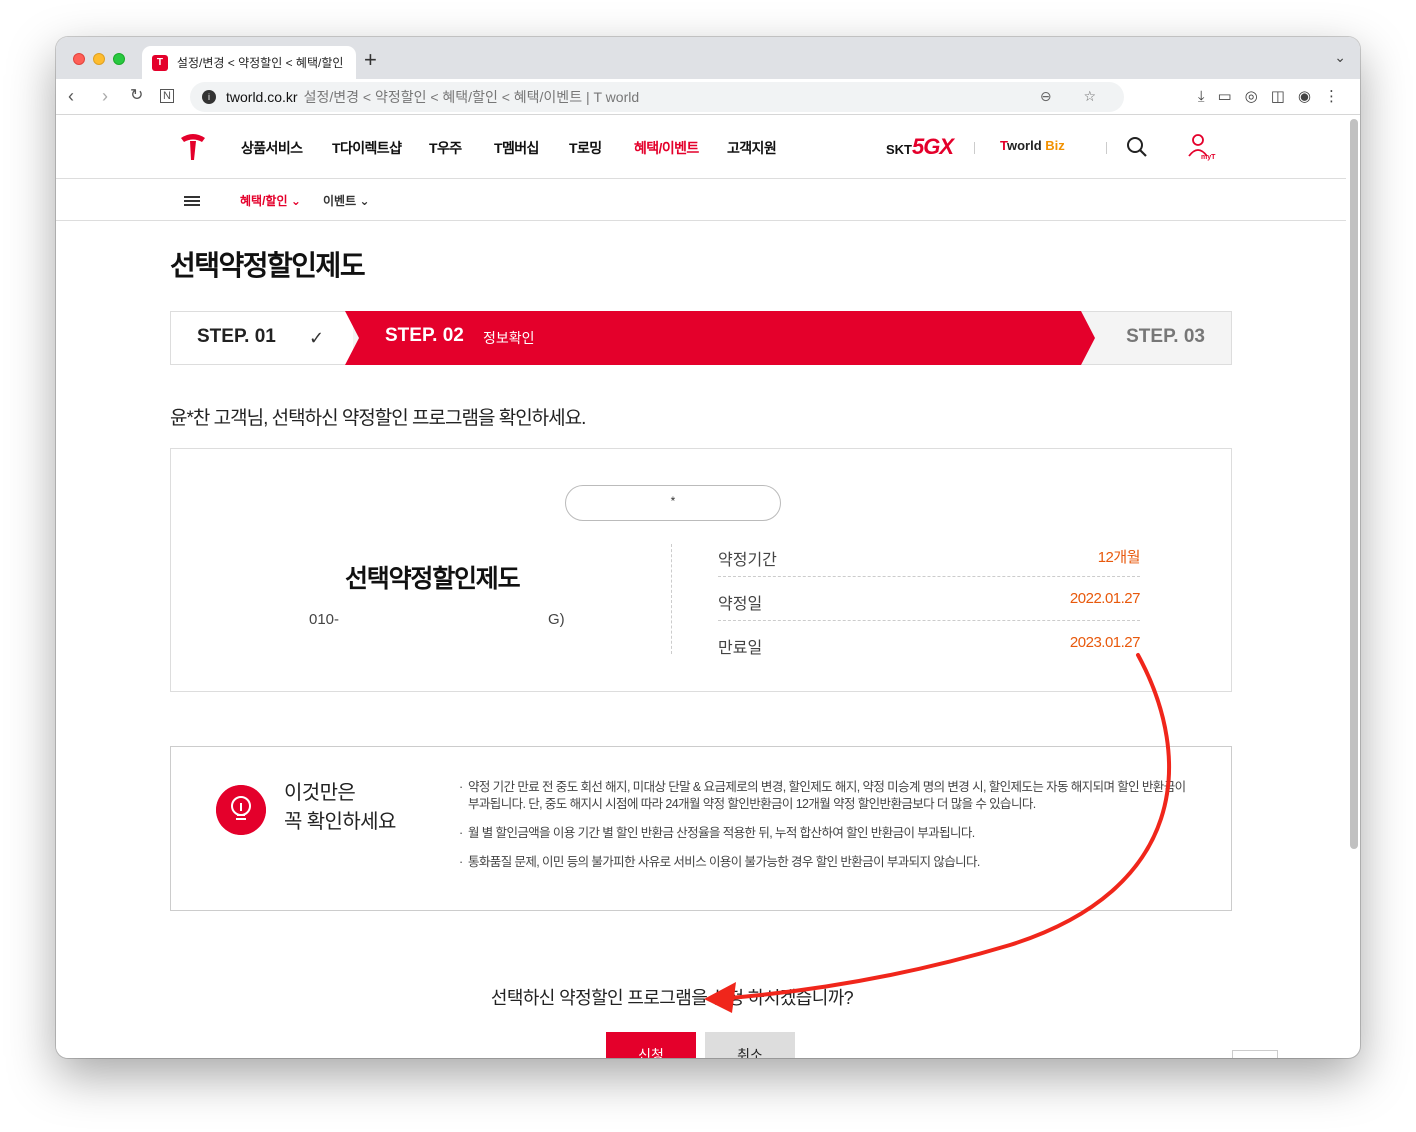 Image resolution: width=1416 pixels, height=1132 pixels. I want to click on zoom-window-button, so click(119, 59).